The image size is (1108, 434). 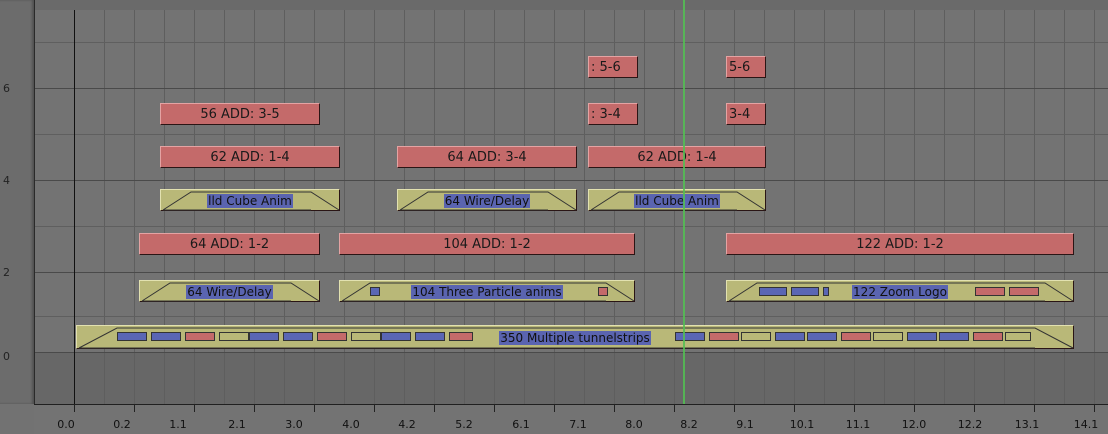 What do you see at coordinates (914, 424) in the screenshot?
I see `x-label: 12.0` at bounding box center [914, 424].